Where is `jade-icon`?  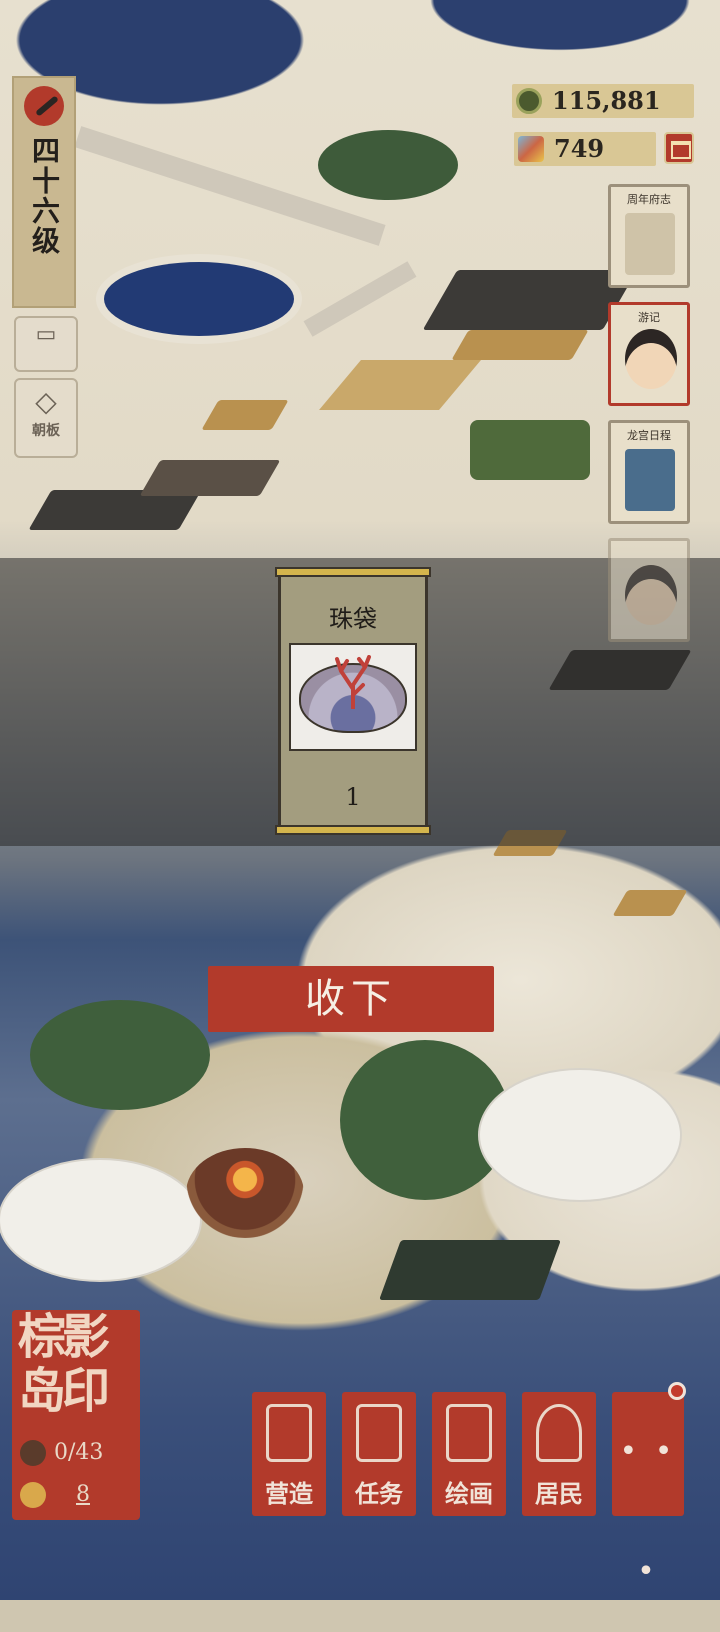 jade-icon is located at coordinates (531, 149).